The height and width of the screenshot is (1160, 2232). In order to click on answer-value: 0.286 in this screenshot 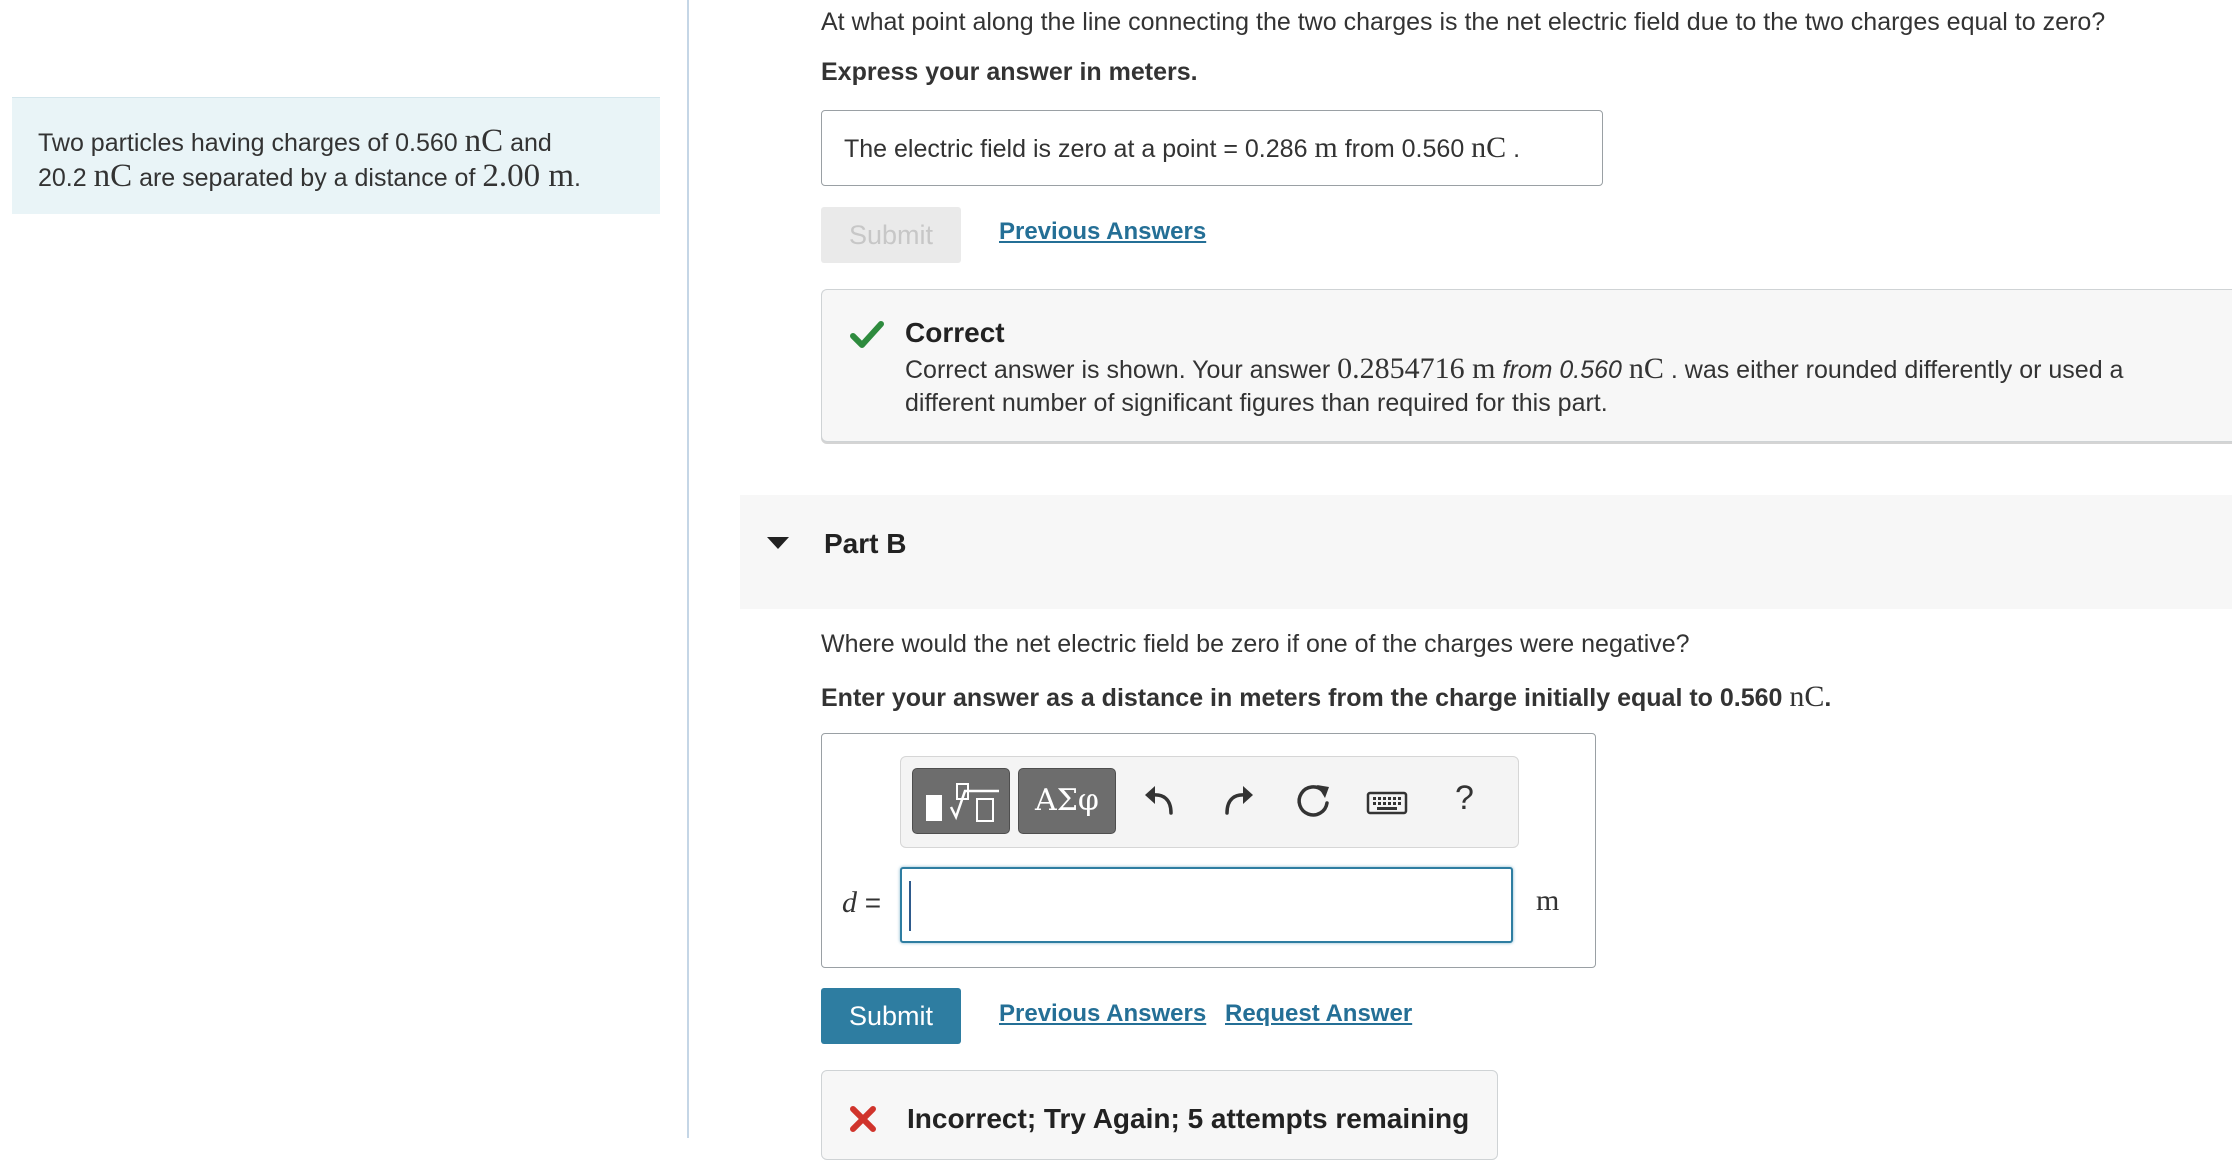, I will do `click(1276, 149)`.